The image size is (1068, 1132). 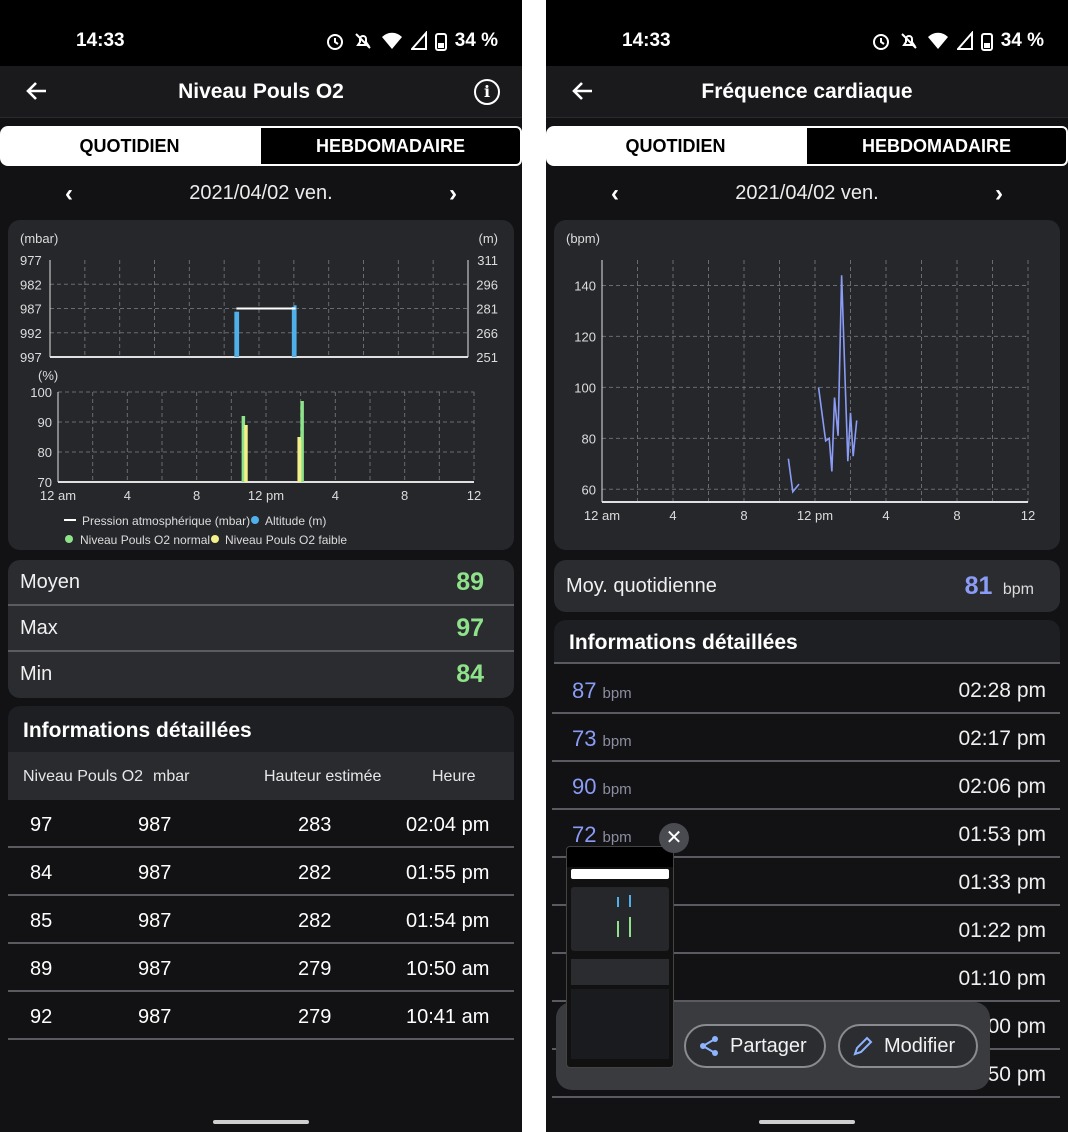 I want to click on battery-icon, so click(x=440, y=42).